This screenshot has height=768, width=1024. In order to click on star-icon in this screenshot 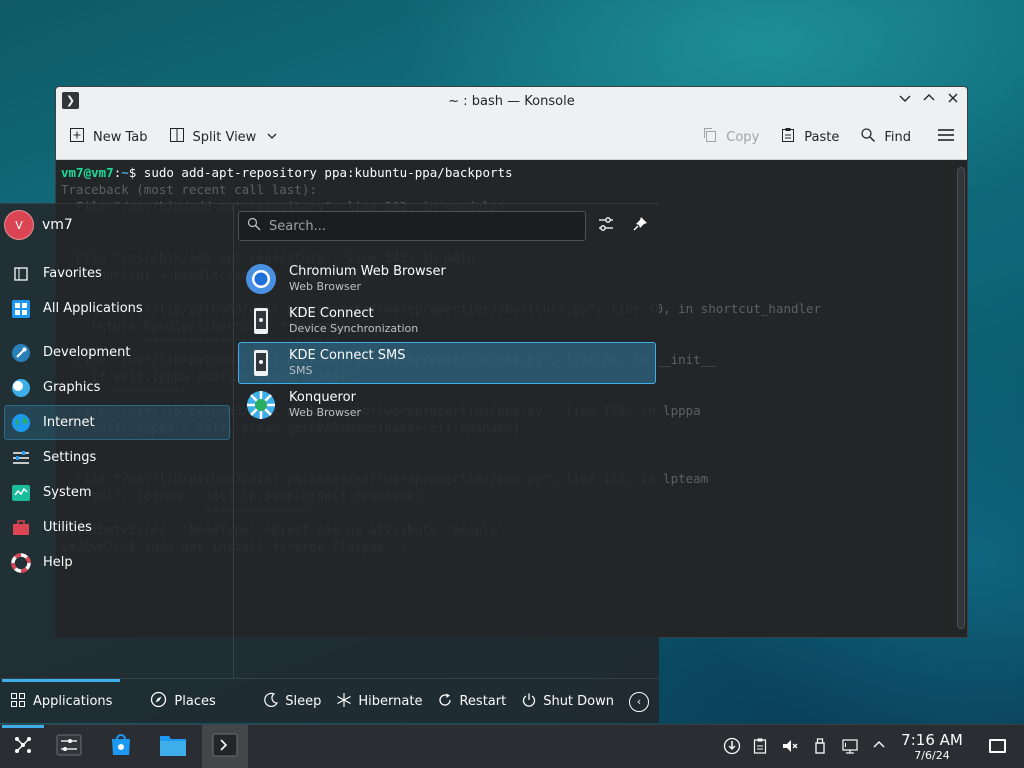, I will do `click(21, 274)`.